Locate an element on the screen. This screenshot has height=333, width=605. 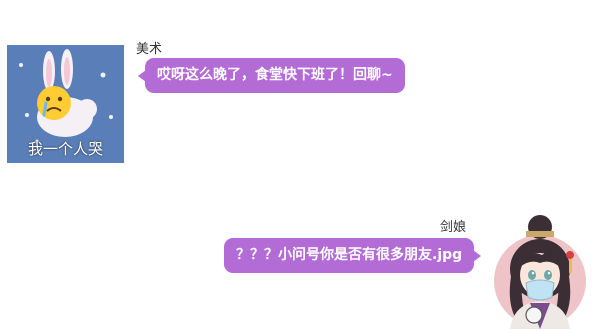
sender-name: 剑娘 is located at coordinates (453, 227).